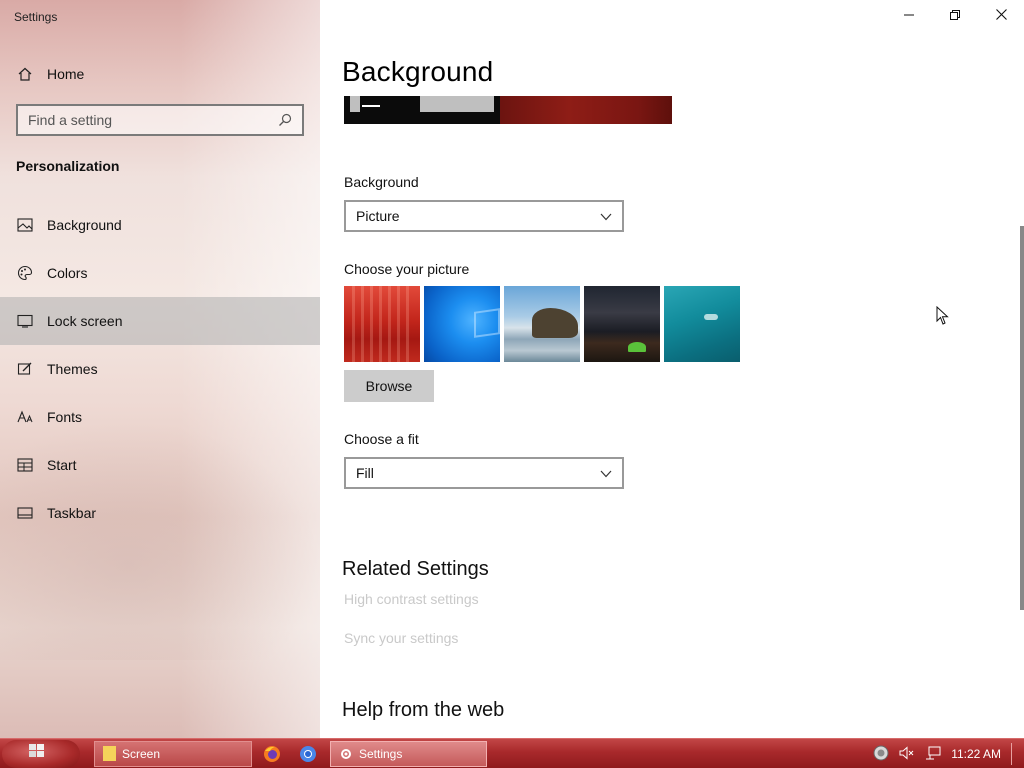  Describe the element at coordinates (84, 225) in the screenshot. I see `sidebar-item-label: Background` at that location.